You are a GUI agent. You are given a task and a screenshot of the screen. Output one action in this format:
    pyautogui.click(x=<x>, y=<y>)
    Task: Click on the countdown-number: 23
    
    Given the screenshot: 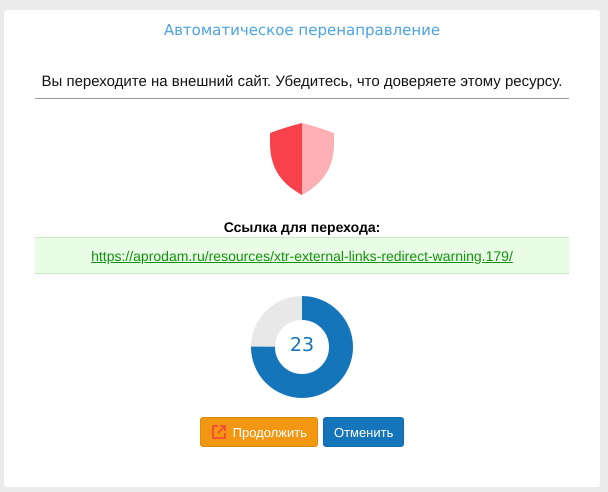 What is the action you would take?
    pyautogui.click(x=302, y=345)
    